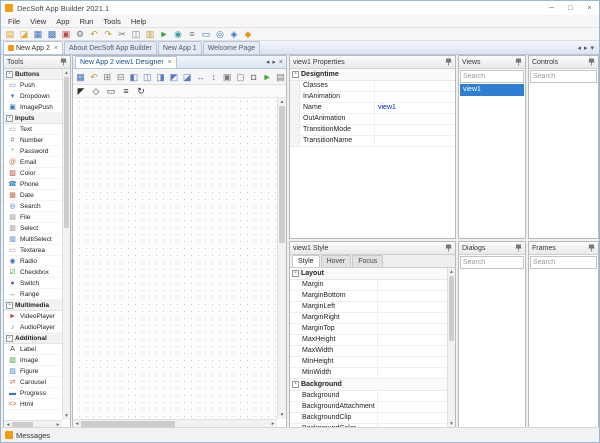  Describe the element at coordinates (372, 119) in the screenshot. I see `property-row: OutAnimation` at that location.